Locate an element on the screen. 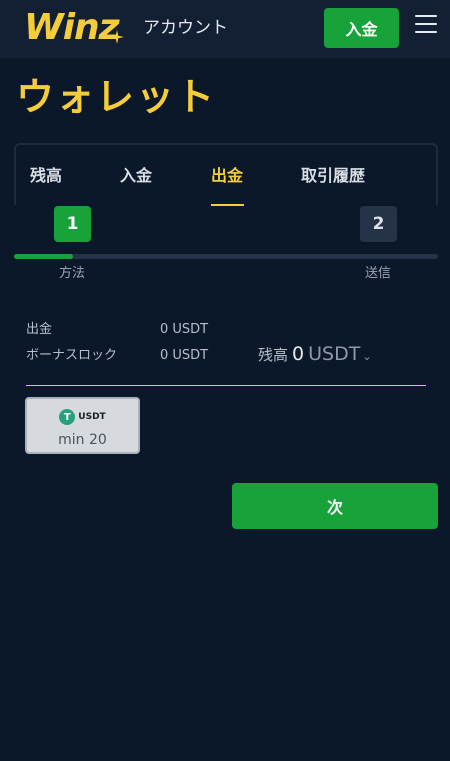 The height and width of the screenshot is (761, 450). coin-header: T USDT is located at coordinates (82, 417).